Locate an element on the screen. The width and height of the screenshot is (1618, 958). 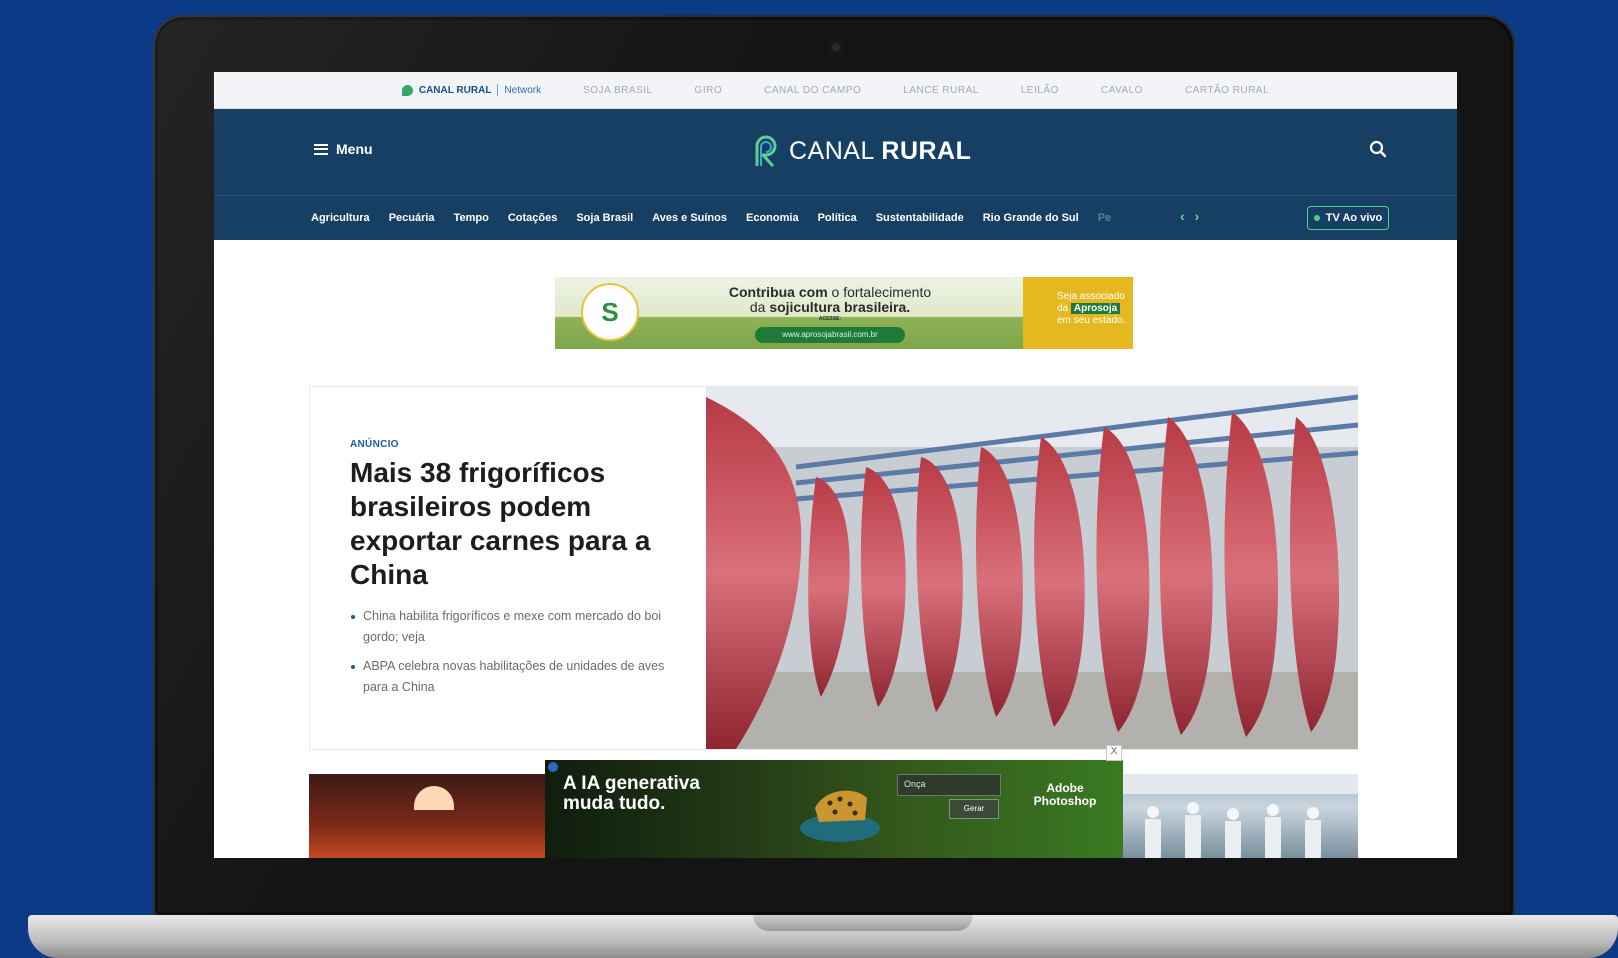
factory-workers-illustration is located at coordinates (1240, 816).